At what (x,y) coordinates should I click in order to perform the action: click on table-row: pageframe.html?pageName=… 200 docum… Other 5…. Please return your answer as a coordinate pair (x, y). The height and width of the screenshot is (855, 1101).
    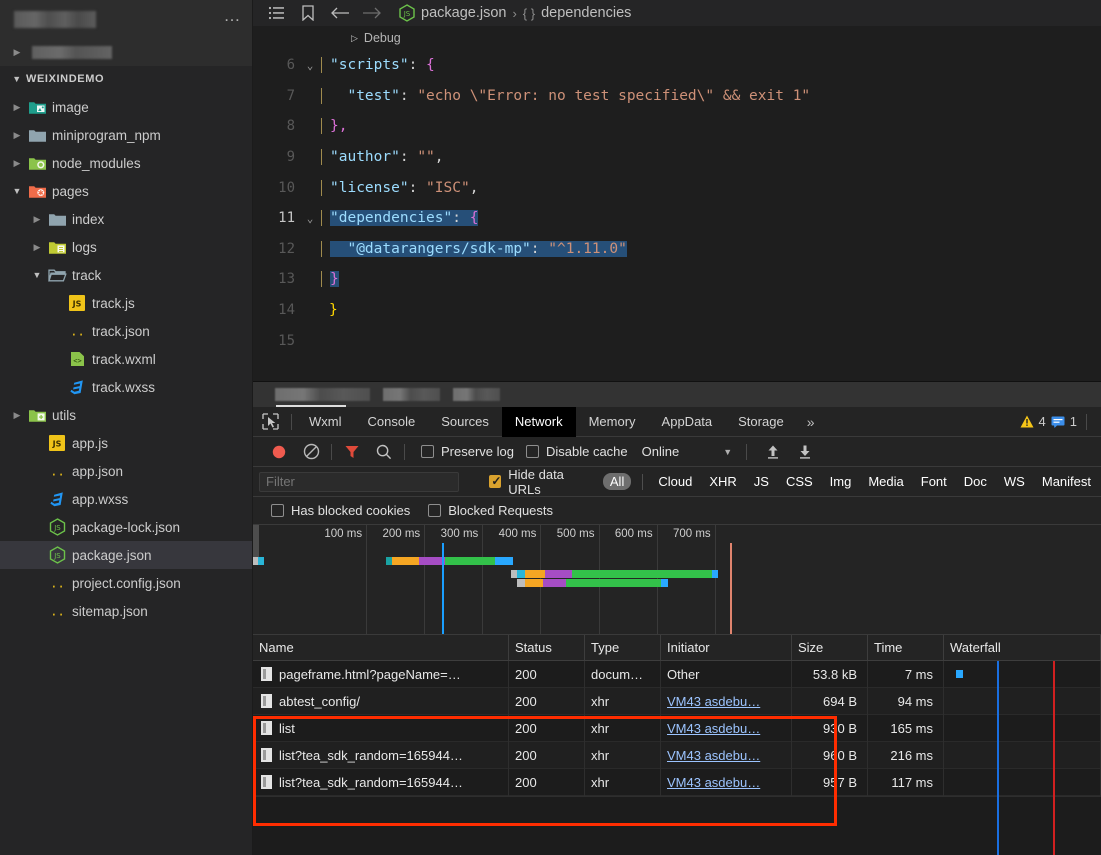
    Looking at the image, I should click on (677, 674).